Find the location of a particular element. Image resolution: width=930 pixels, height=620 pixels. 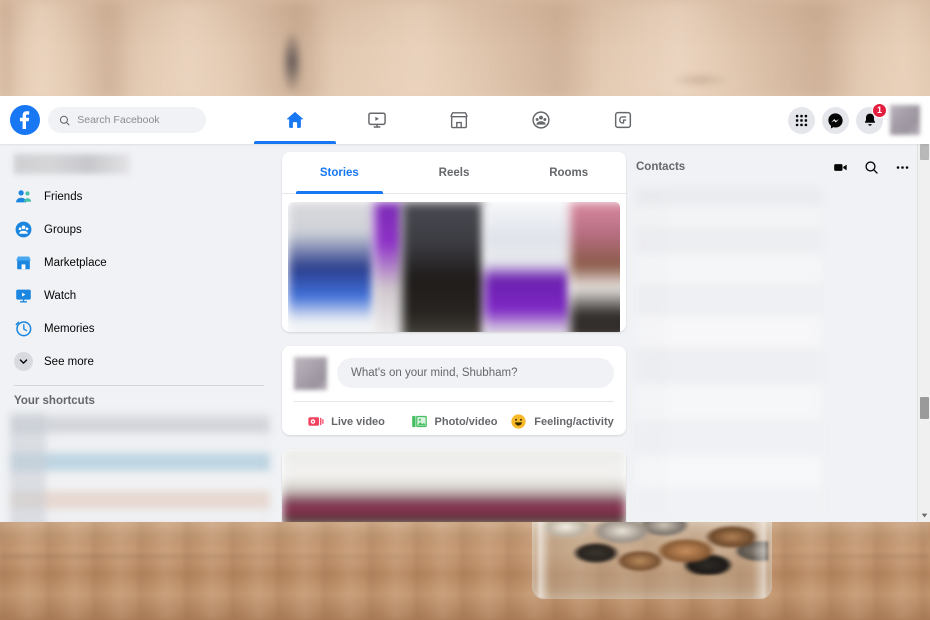

search-input is located at coordinates (136, 120).